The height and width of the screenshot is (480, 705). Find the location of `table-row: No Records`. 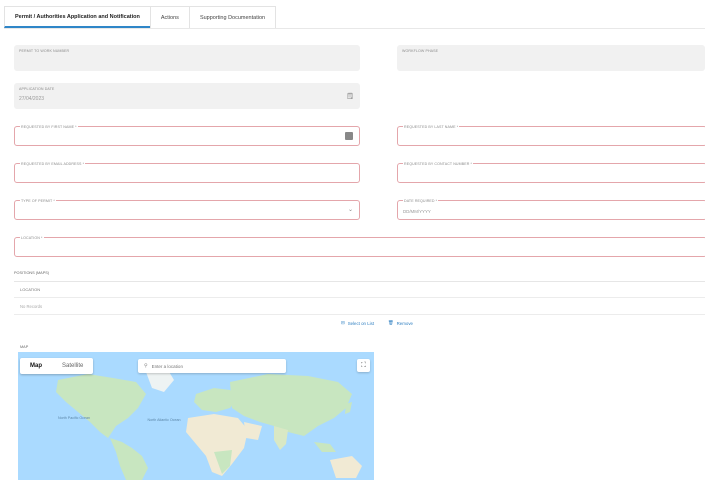

table-row: No Records is located at coordinates (359, 307).